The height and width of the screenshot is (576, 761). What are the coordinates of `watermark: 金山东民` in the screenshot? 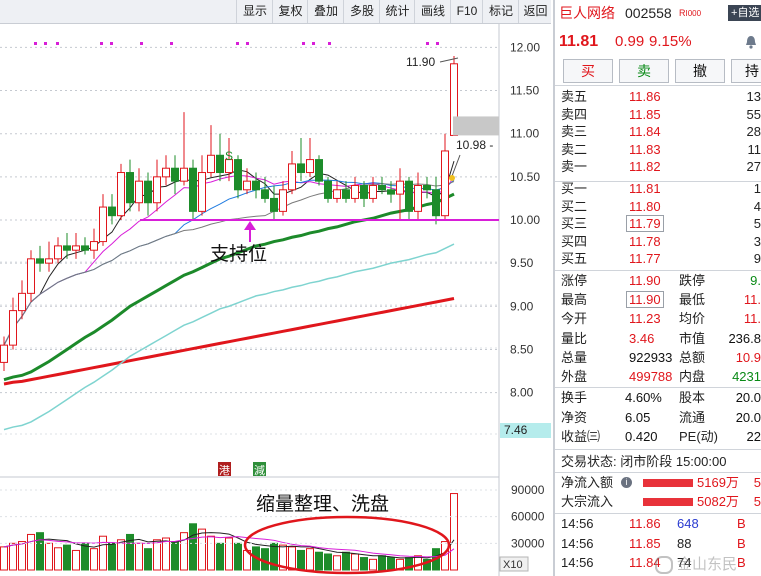 It's located at (696, 564).